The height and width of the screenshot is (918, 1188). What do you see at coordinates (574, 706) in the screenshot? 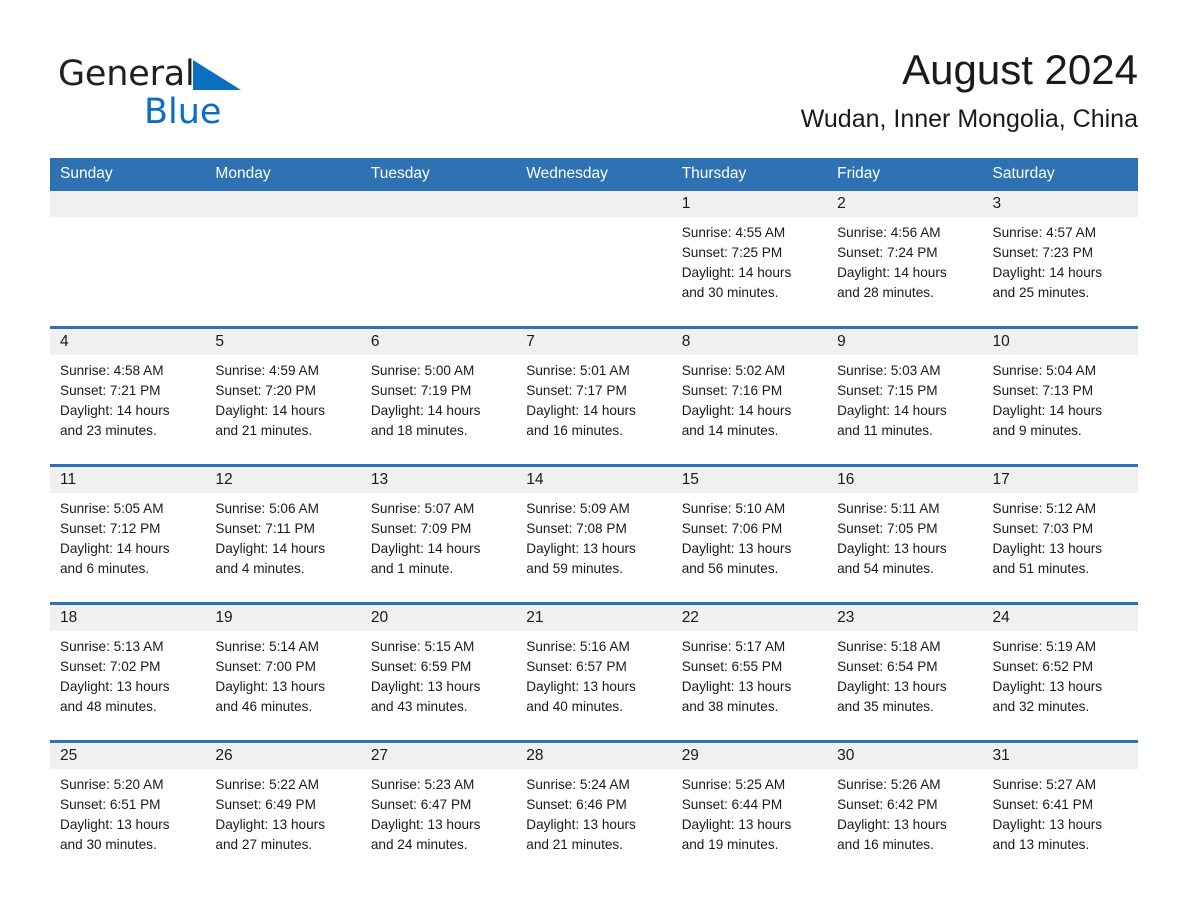
I see `daylight-text-line2: and 40 minutes.` at bounding box center [574, 706].